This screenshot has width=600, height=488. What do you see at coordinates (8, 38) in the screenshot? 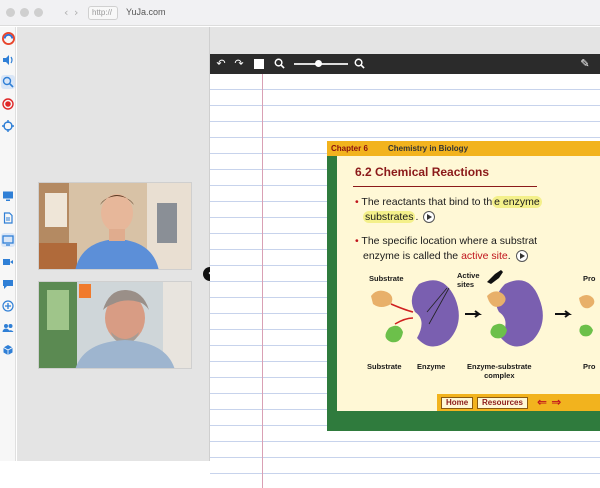
I see `yuja-logo-icon` at bounding box center [8, 38].